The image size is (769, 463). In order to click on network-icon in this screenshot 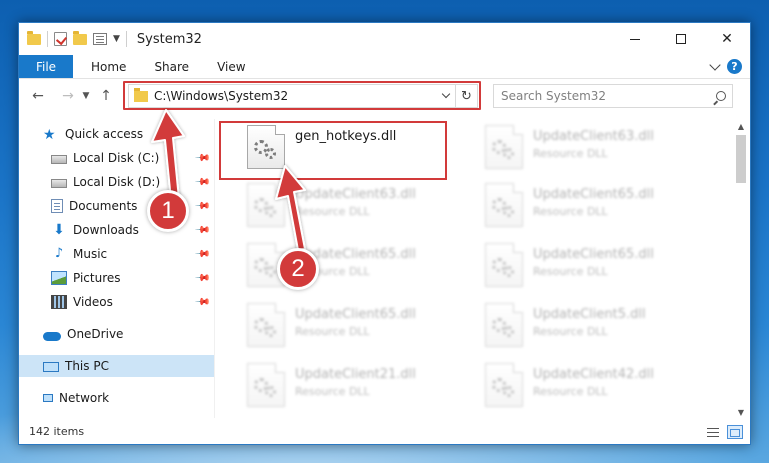, I will do `click(48, 398)`.